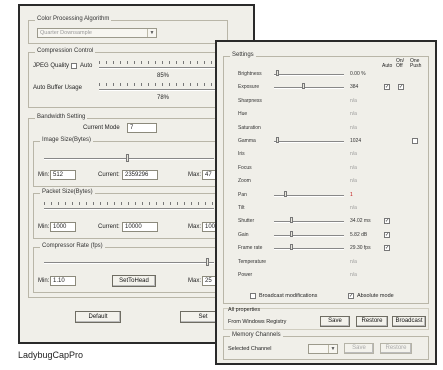 The width and height of the screenshot is (443, 370). Describe the element at coordinates (63, 227) in the screenshot. I see `packet-size-min-field: 1000` at that location.